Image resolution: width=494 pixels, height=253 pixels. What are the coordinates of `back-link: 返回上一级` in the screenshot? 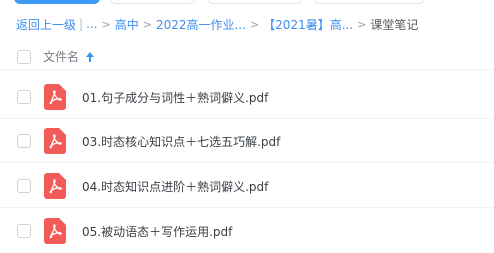 It's located at (46, 24).